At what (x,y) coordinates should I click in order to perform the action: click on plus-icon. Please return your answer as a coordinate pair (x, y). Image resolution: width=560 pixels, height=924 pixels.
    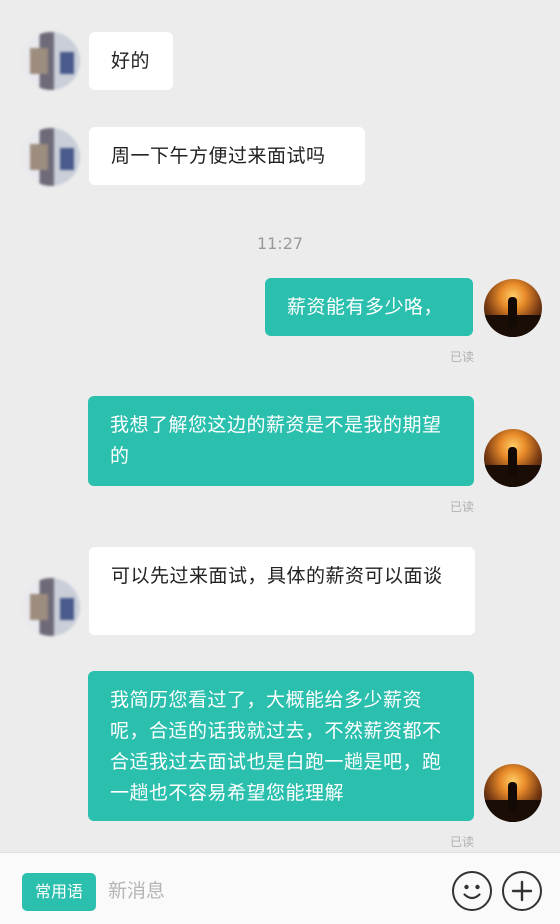
    Looking at the image, I should click on (522, 891).